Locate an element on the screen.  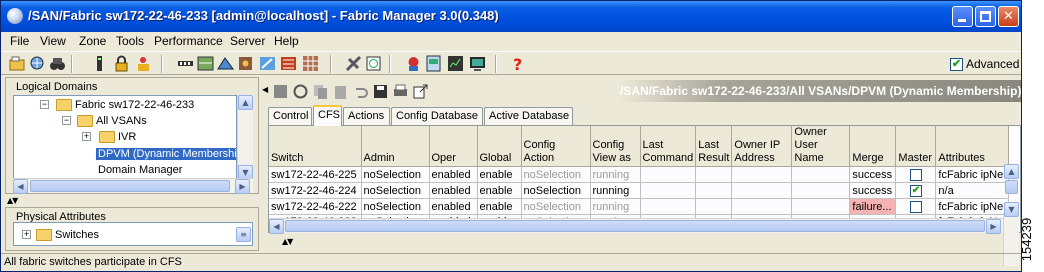
tree-item-all-vsans: − All VSANs is located at coordinates (82, 121).